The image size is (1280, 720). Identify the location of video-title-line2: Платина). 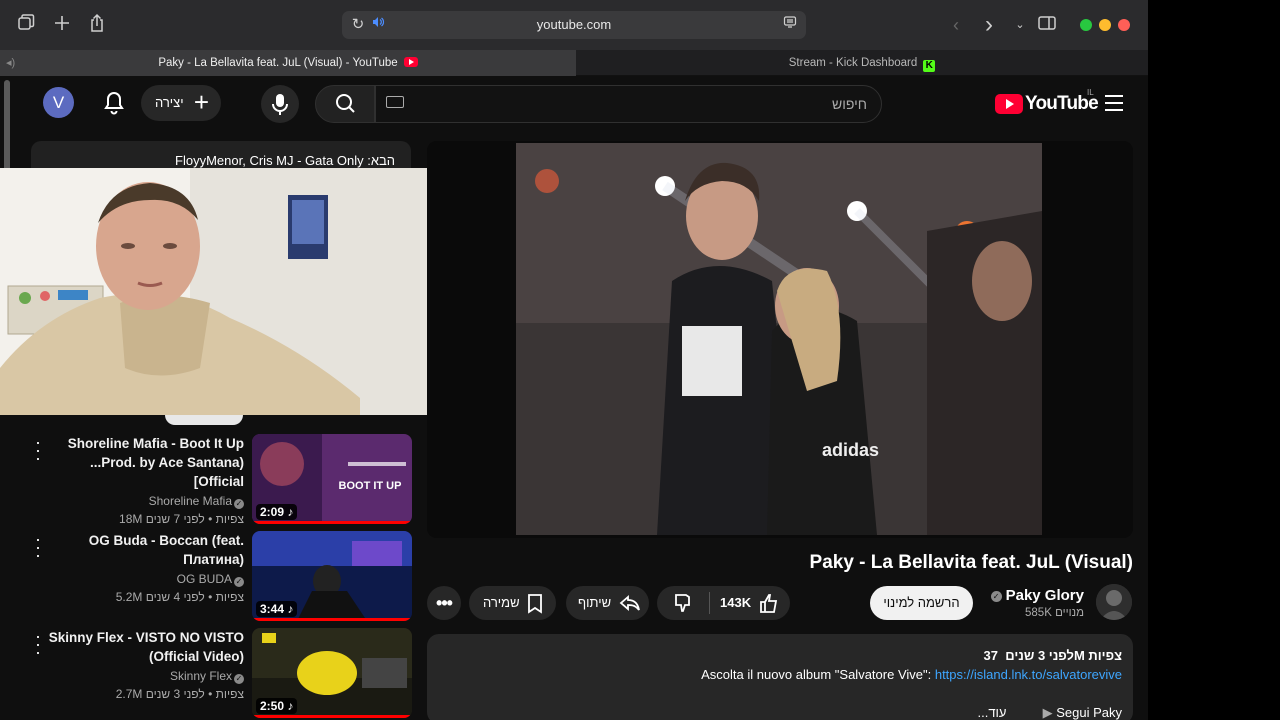
(144, 559).